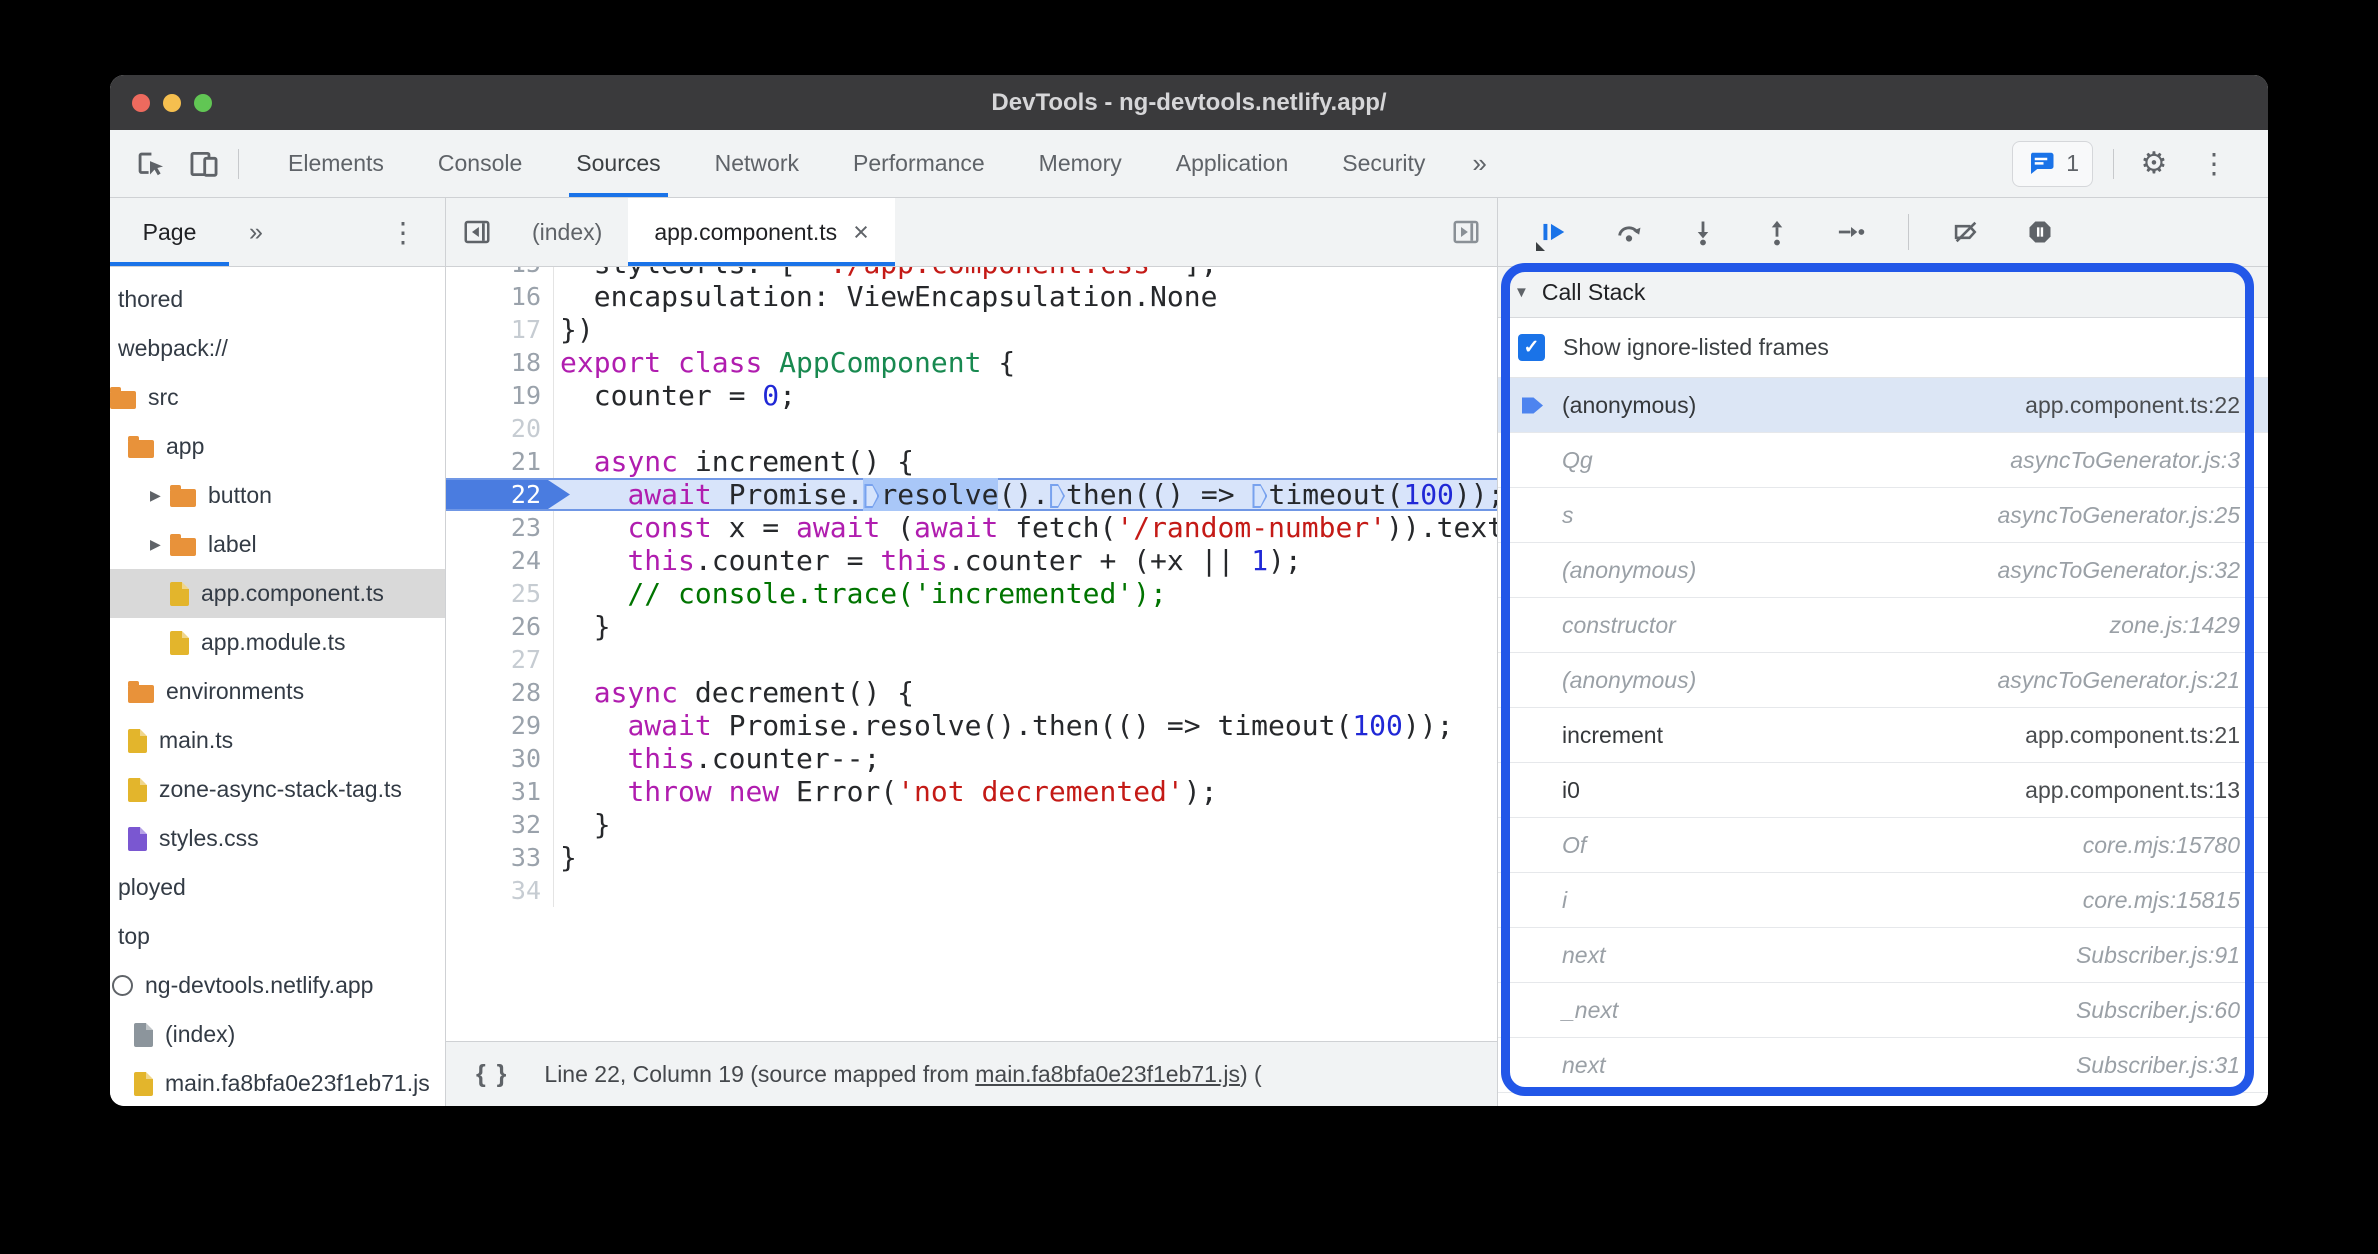 This screenshot has height=1254, width=2378. I want to click on call-stack-section-header: ▼ Call Stack, so click(1883, 292).